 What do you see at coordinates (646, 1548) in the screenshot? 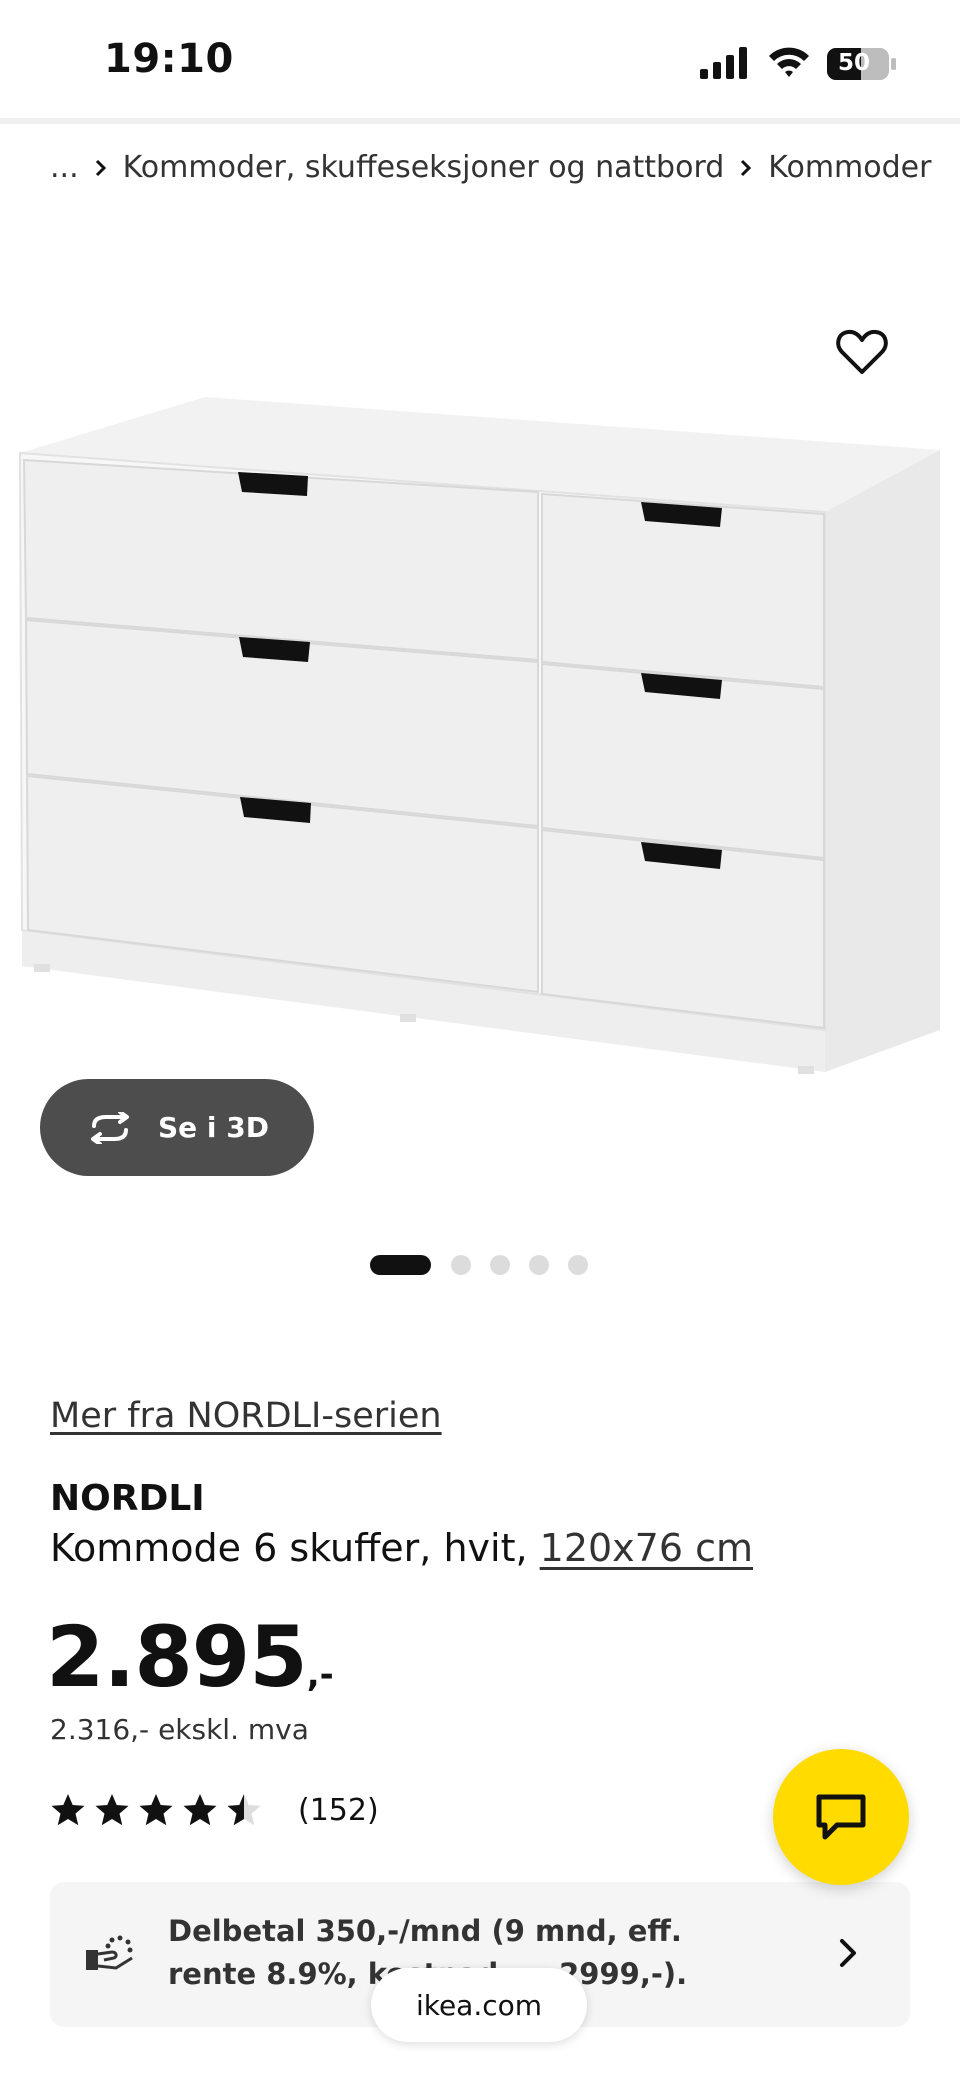
I see `product-size-link: 120x76 cm` at bounding box center [646, 1548].